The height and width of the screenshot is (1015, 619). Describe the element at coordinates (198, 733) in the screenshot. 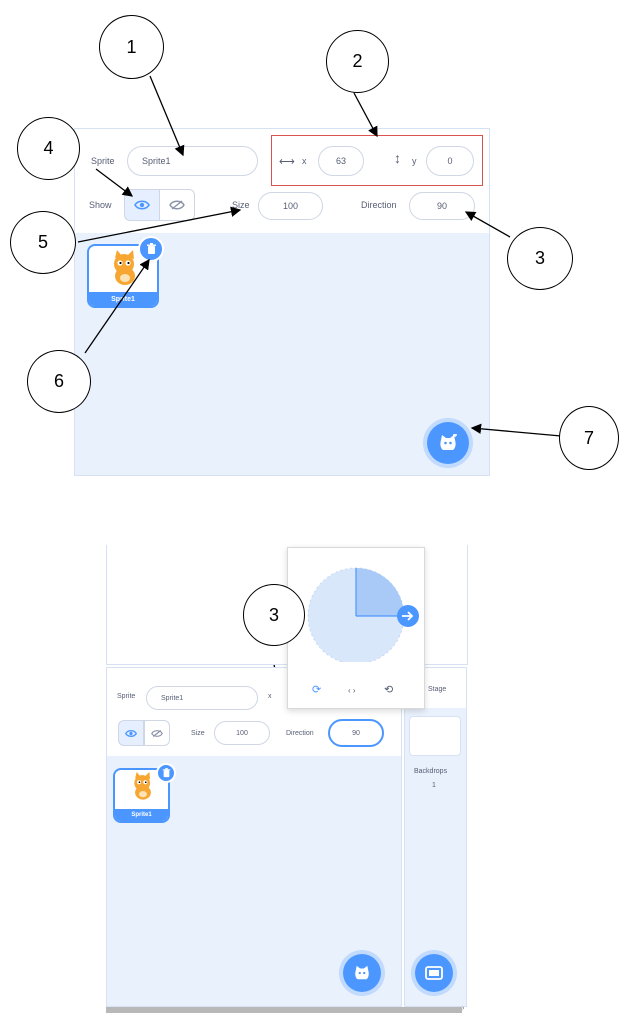

I see `size-label-bottom: Size` at that location.